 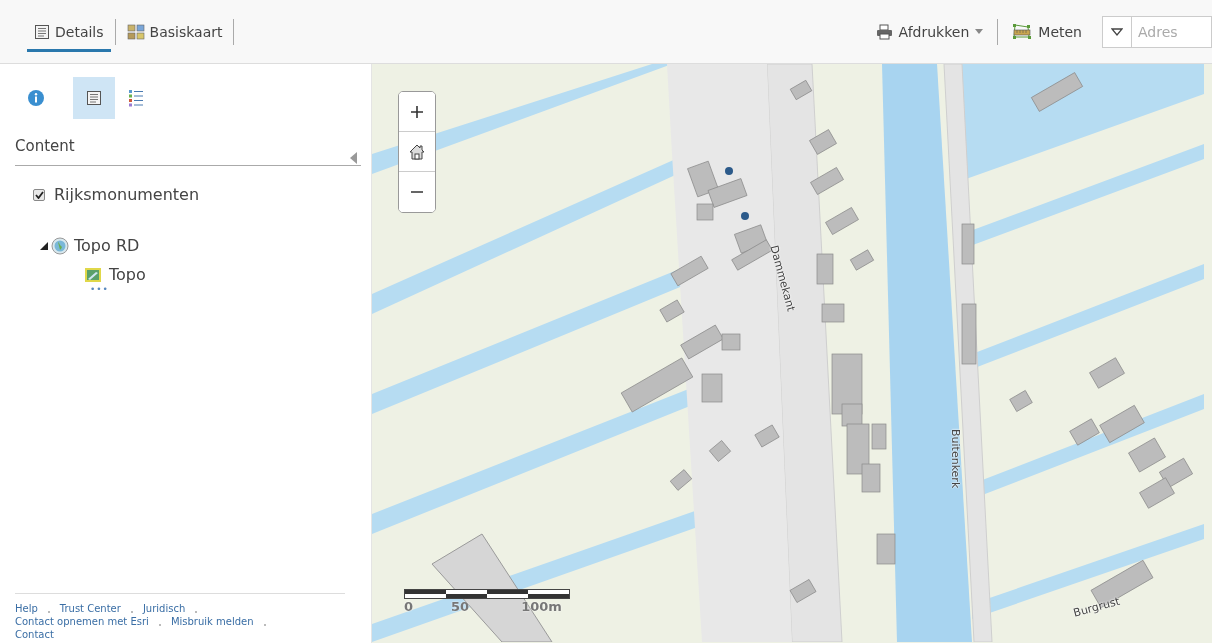 I want to click on expanded-triangle-icon, so click(x=44, y=245).